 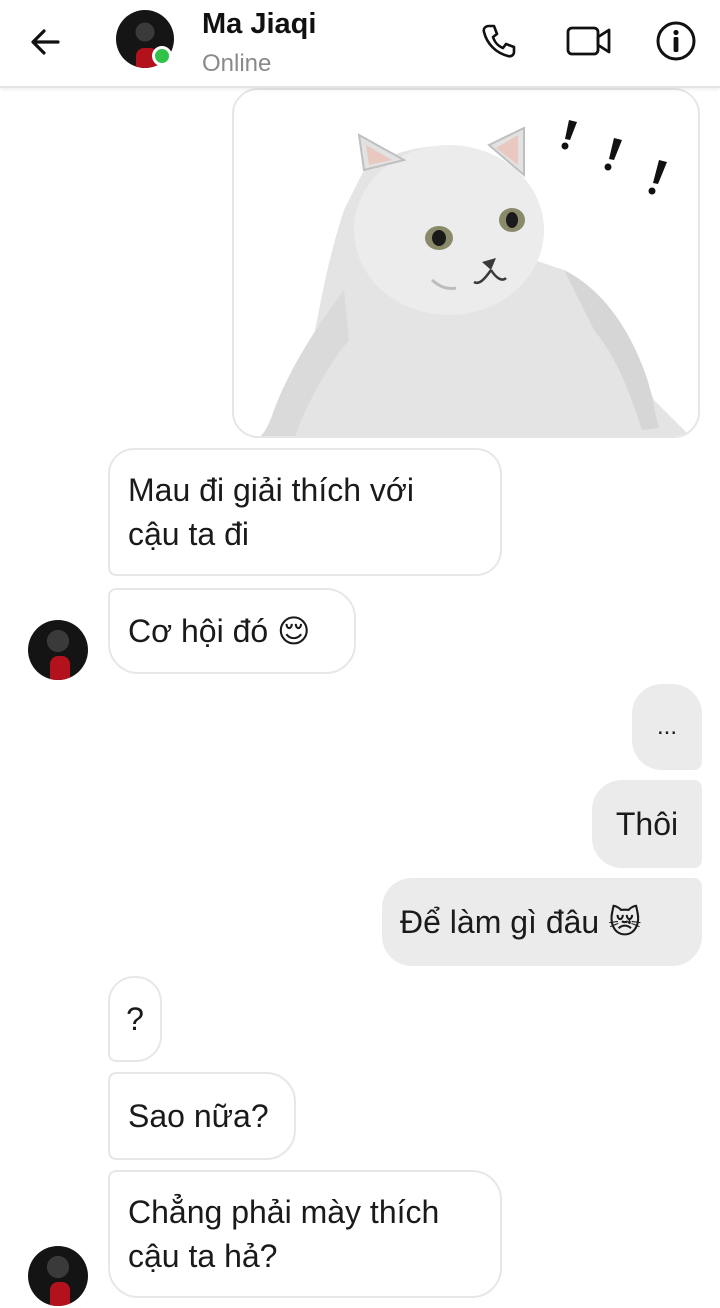 I want to click on message-text: Cơ hội đó 😌, so click(x=219, y=631).